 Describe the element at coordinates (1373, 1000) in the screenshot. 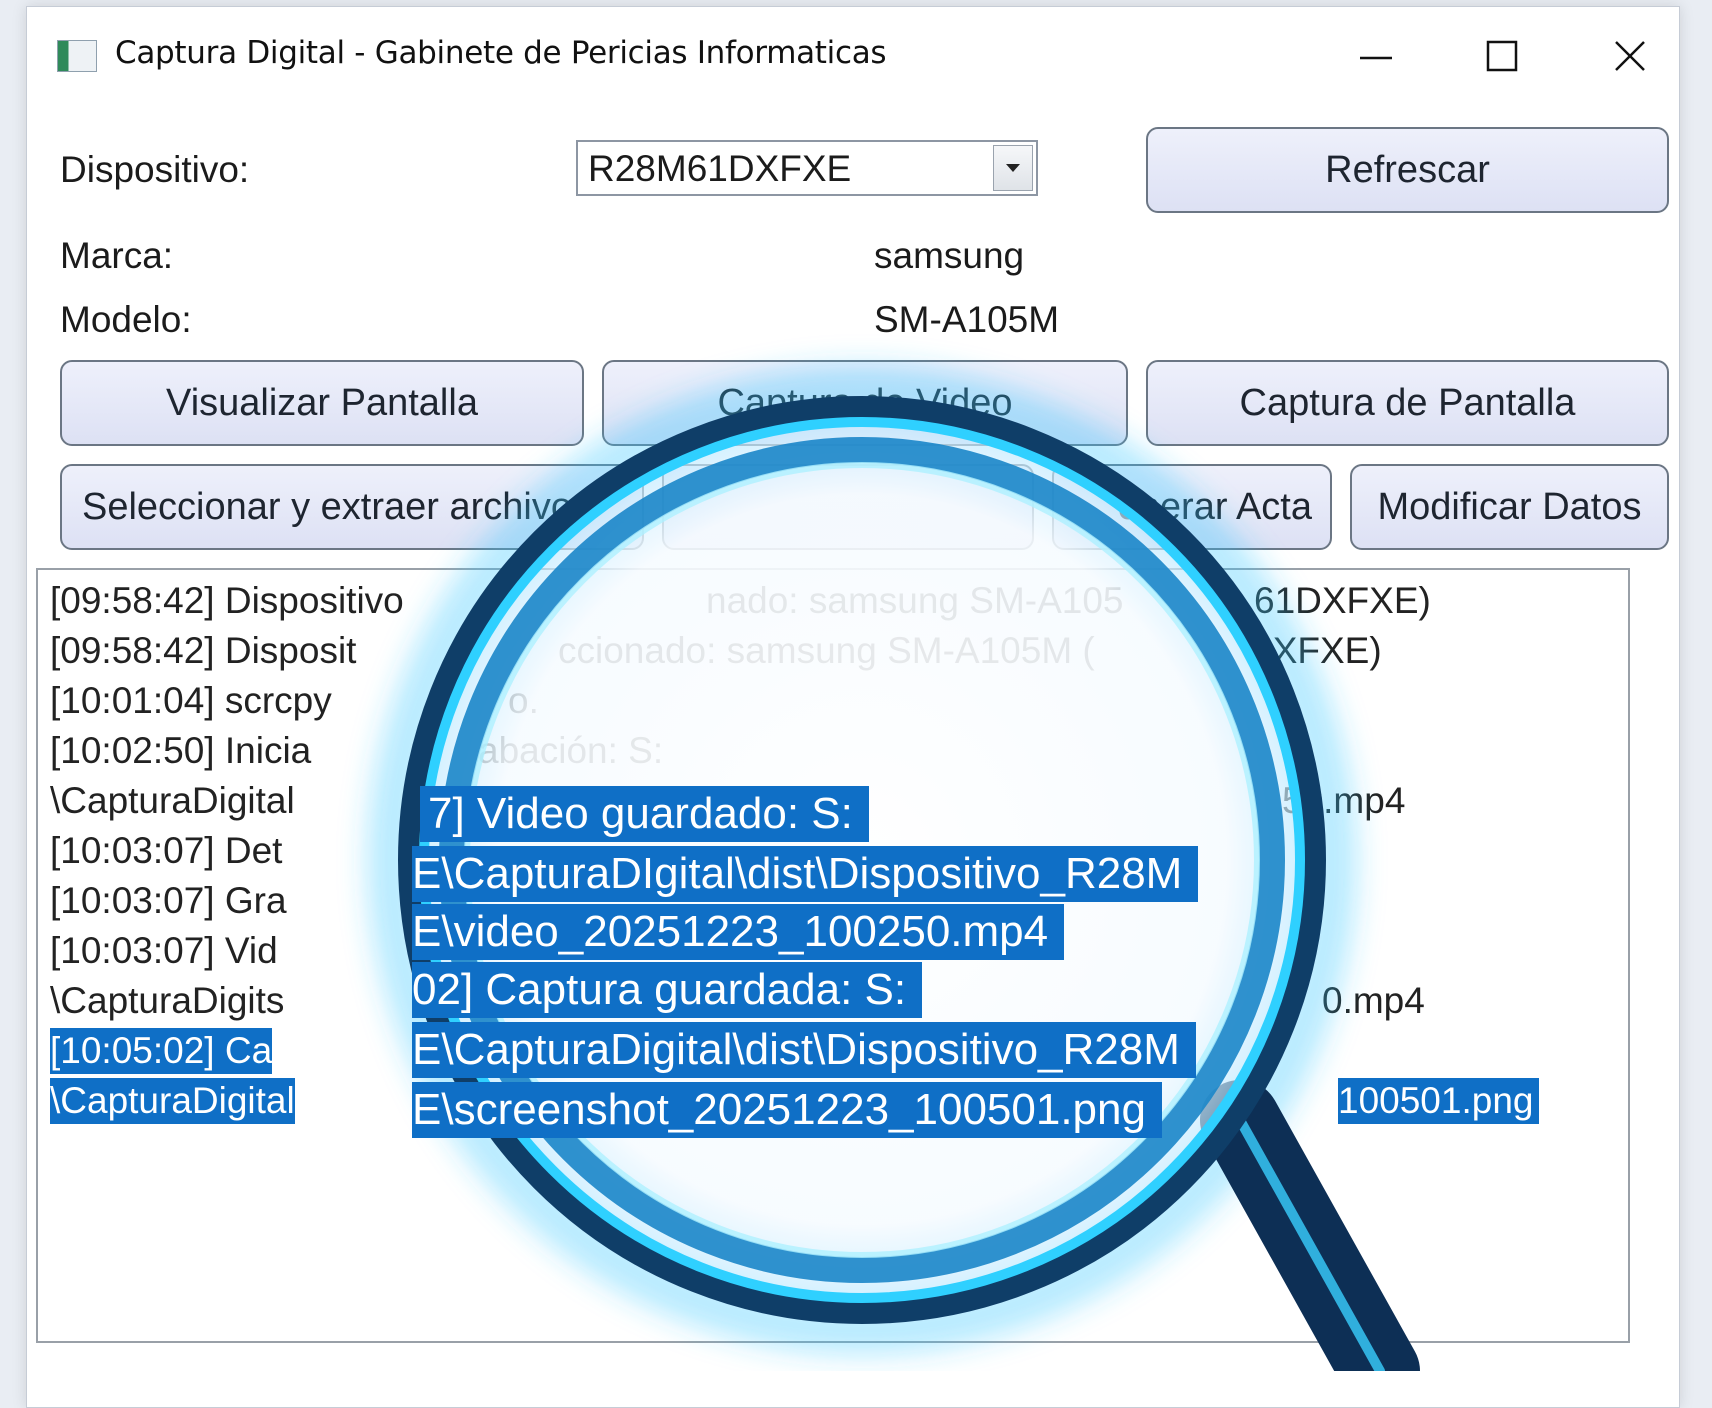

I see `log-line: 0.mp4` at that location.